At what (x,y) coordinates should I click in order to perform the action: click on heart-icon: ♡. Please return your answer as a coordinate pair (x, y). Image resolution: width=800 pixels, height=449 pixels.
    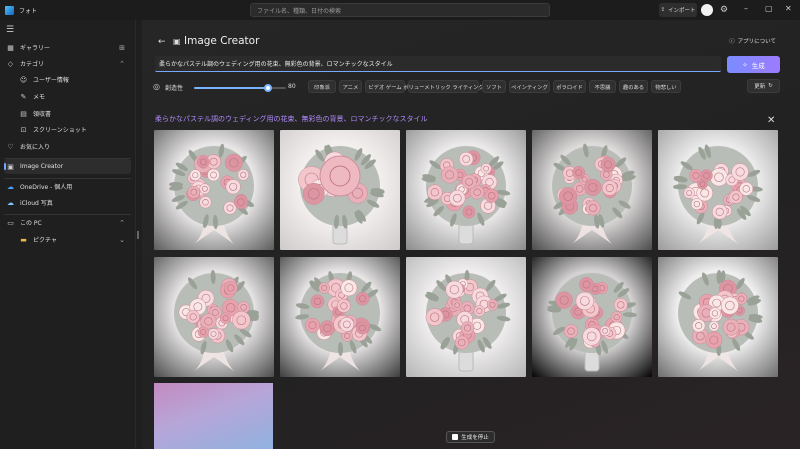
    Looking at the image, I should click on (10, 146).